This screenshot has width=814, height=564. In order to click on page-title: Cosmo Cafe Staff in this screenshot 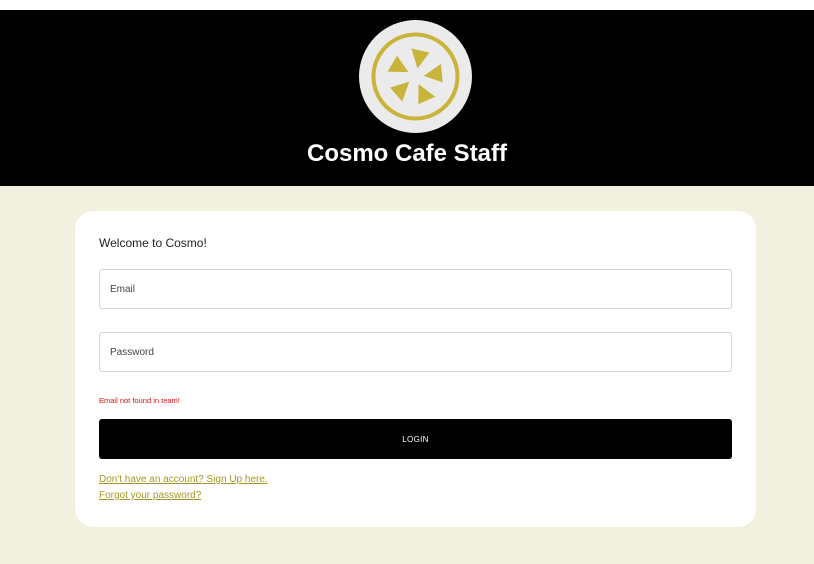, I will do `click(407, 153)`.